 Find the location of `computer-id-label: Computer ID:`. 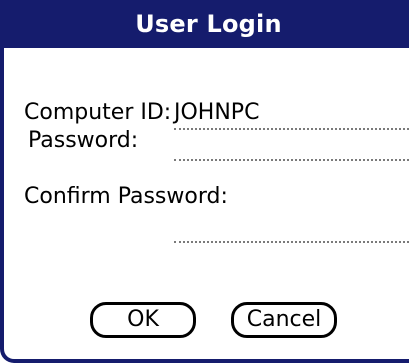

computer-id-label: Computer ID: is located at coordinates (98, 112).